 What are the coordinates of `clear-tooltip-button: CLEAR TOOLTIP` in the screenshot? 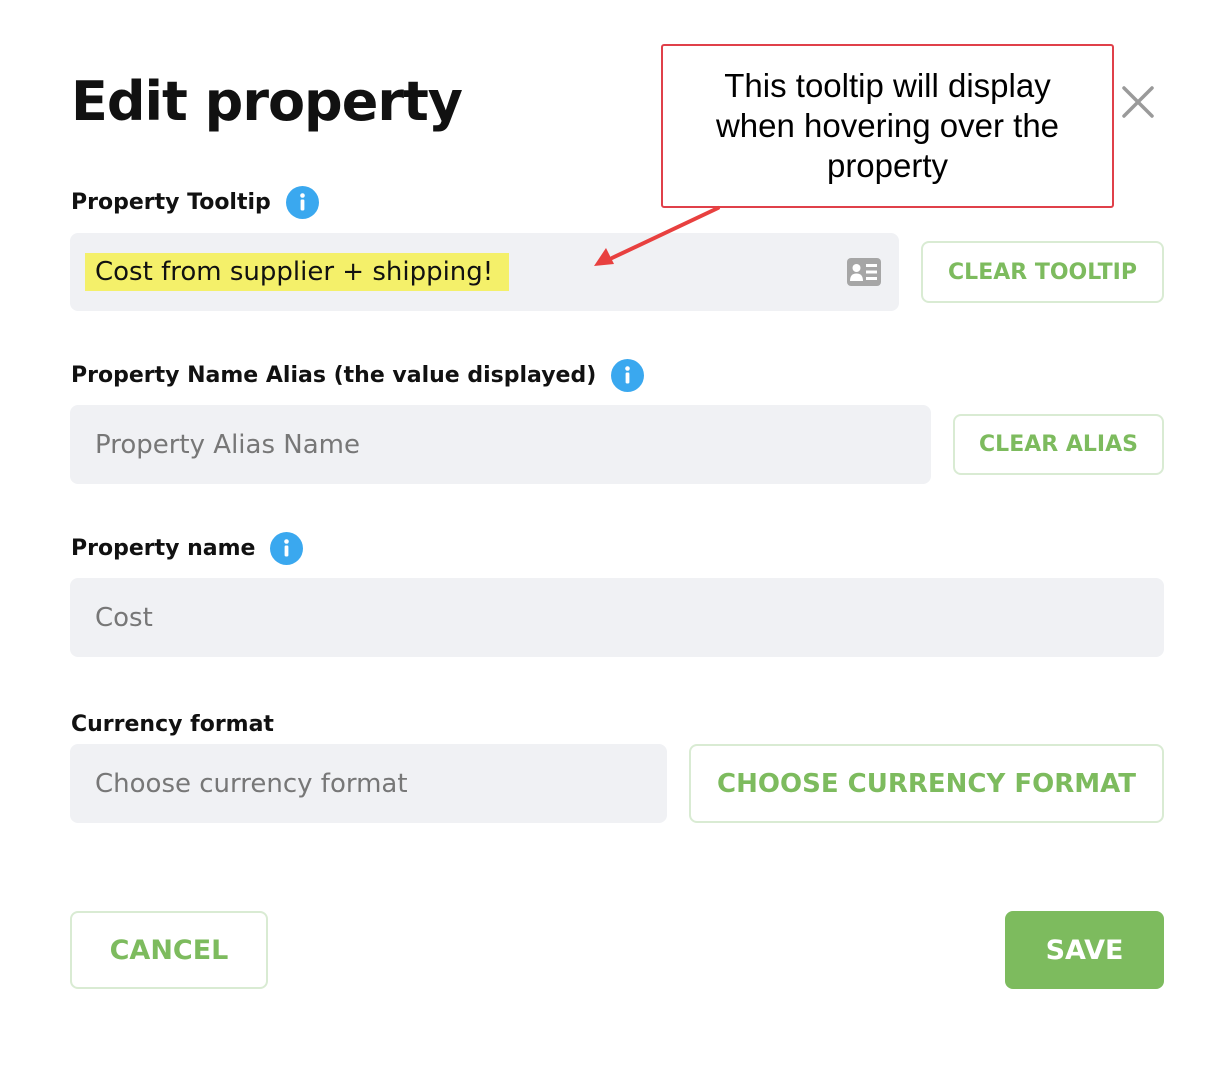 It's located at (1042, 272).